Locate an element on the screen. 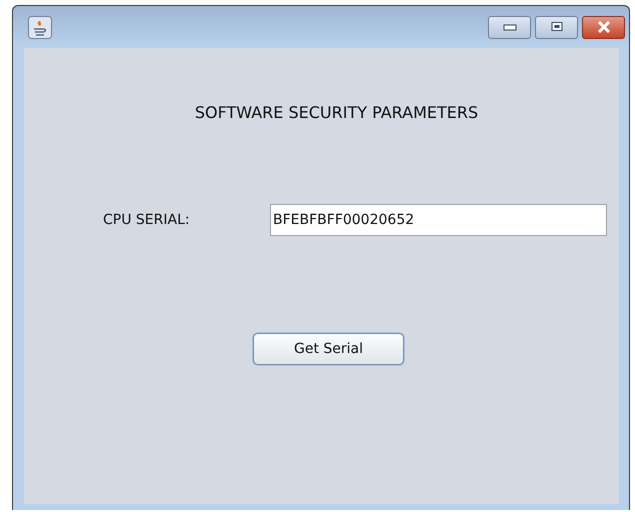  java-cup-icon is located at coordinates (40, 27).